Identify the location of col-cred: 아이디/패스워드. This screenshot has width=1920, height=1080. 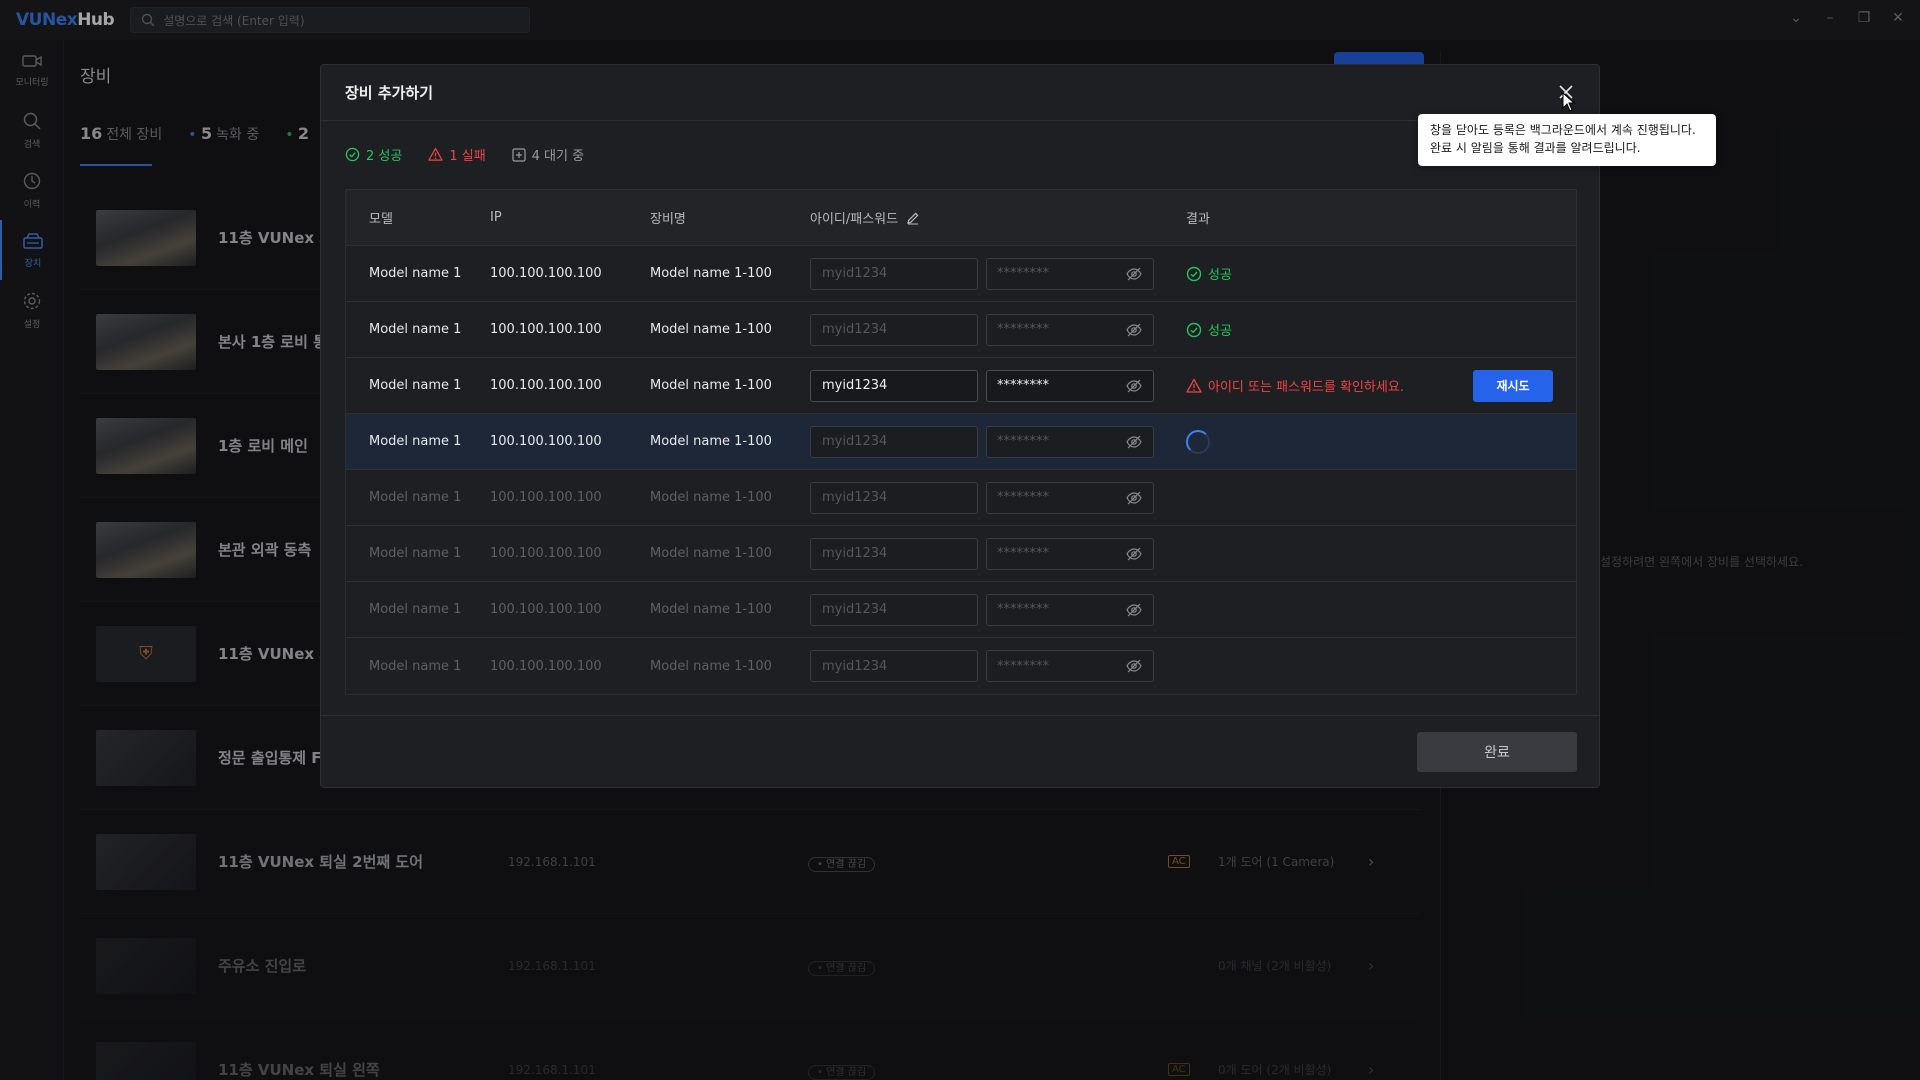
(998, 217).